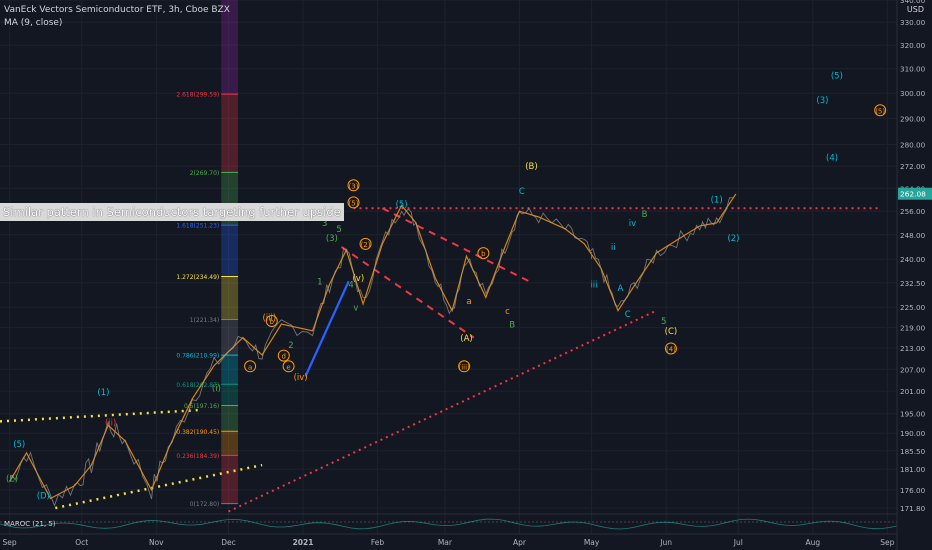 The image size is (932, 550). I want to click on price-tick-label: 256.00, so click(913, 211).